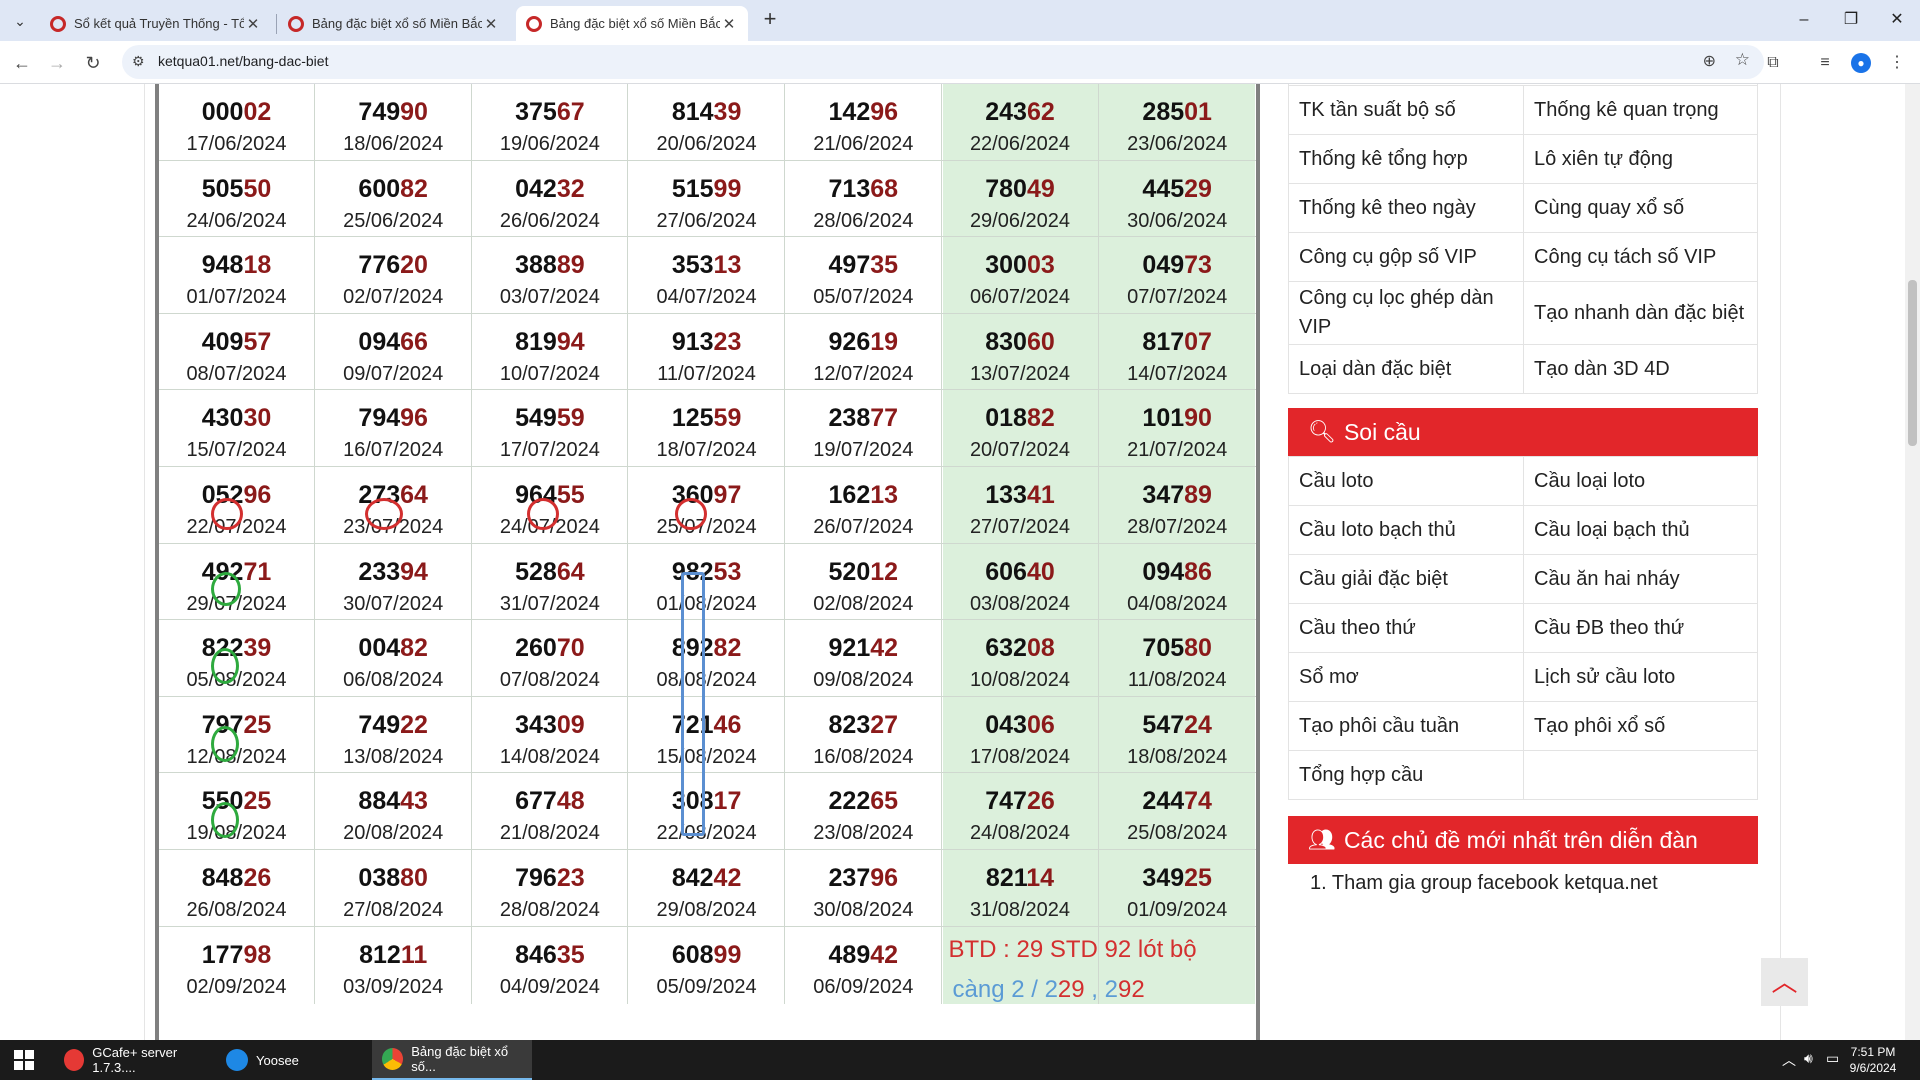 Image resolution: width=1920 pixels, height=1080 pixels. I want to click on tab-2: Bảng đặc biệt xổ số Miền Bắc t ✕, so click(394, 23).